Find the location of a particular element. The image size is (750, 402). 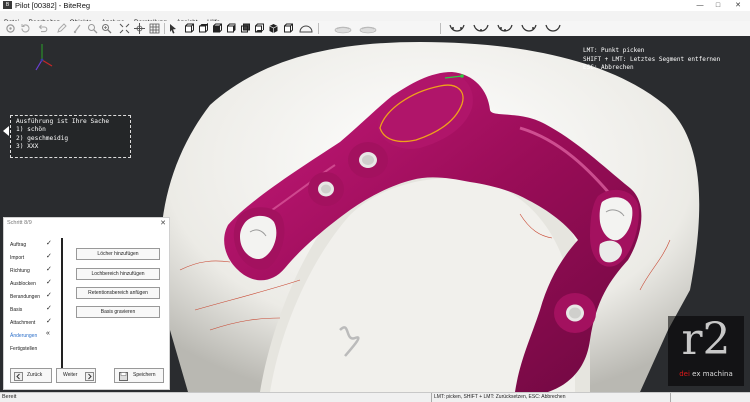

question-line: 2) geschmeidig is located at coordinates (42, 138).